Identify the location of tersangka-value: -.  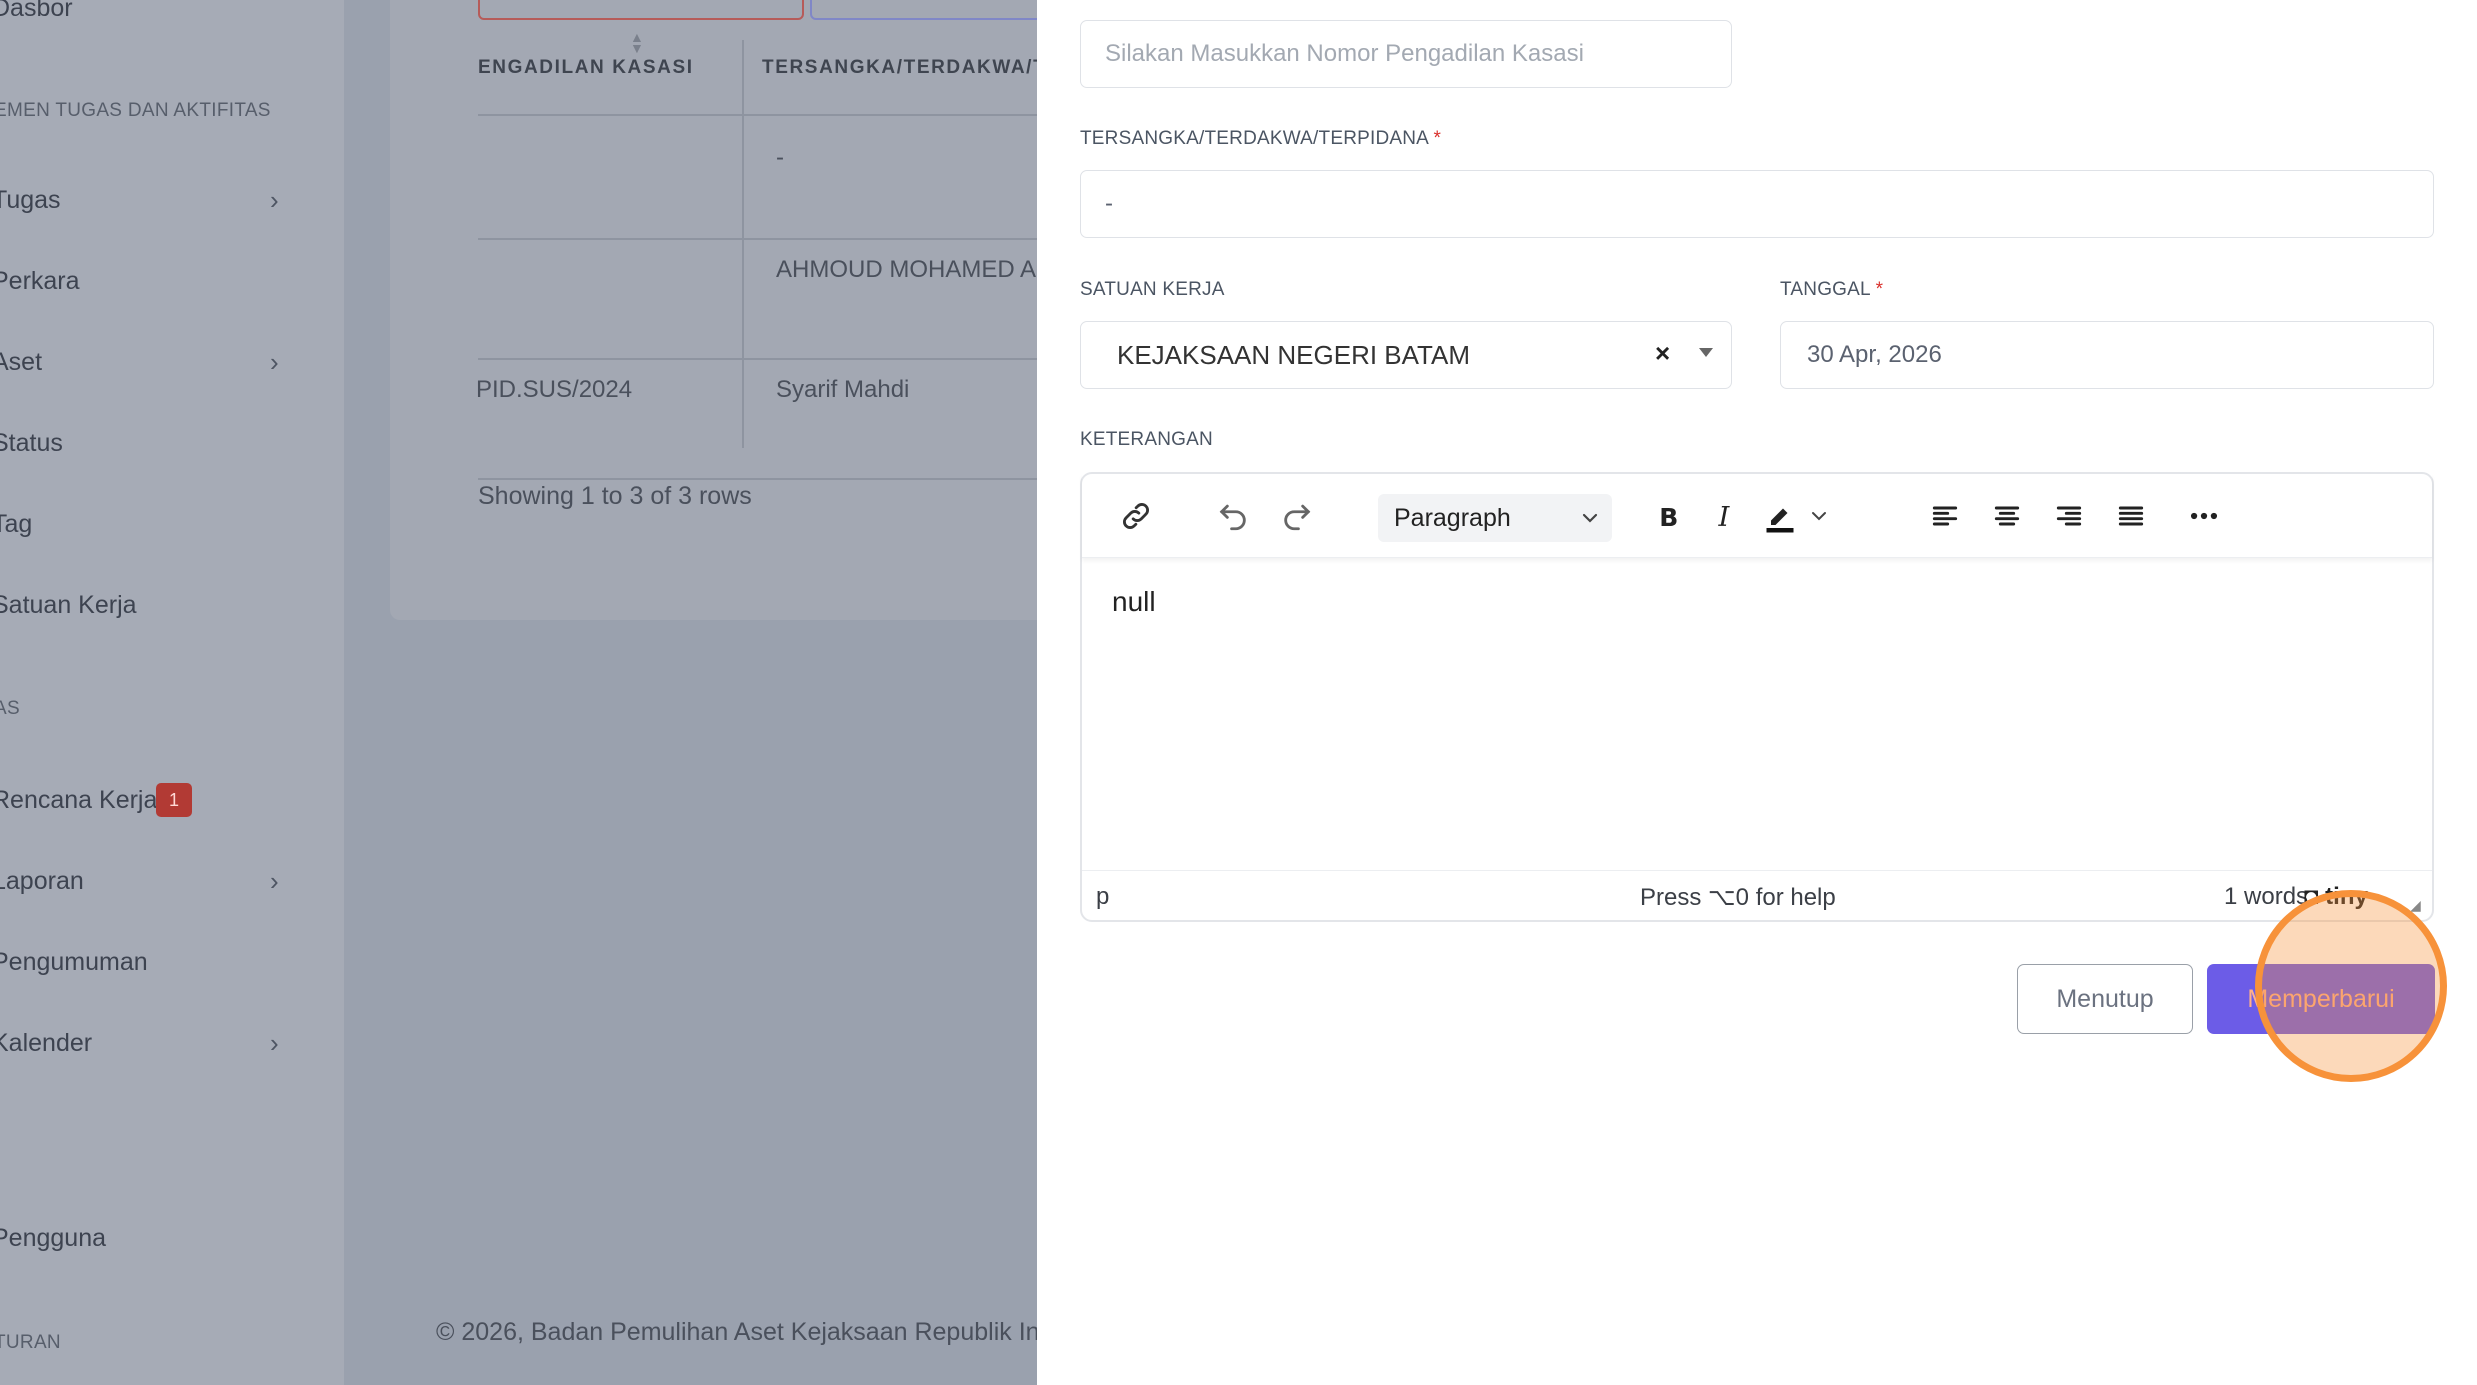
(1109, 203).